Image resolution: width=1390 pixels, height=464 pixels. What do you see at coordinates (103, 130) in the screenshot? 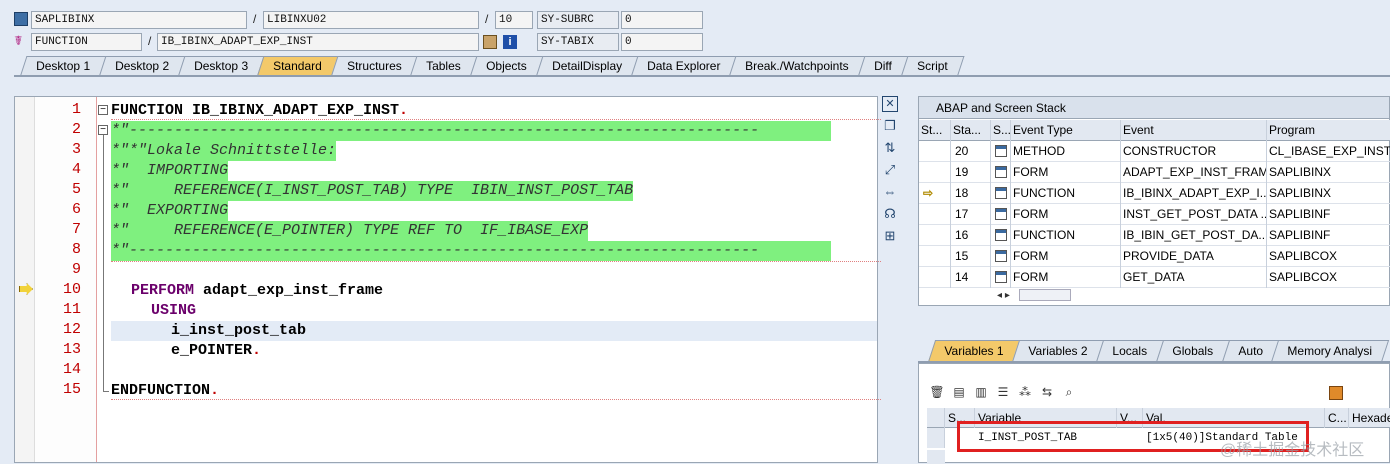
I see `fold-toggle-2: −` at bounding box center [103, 130].